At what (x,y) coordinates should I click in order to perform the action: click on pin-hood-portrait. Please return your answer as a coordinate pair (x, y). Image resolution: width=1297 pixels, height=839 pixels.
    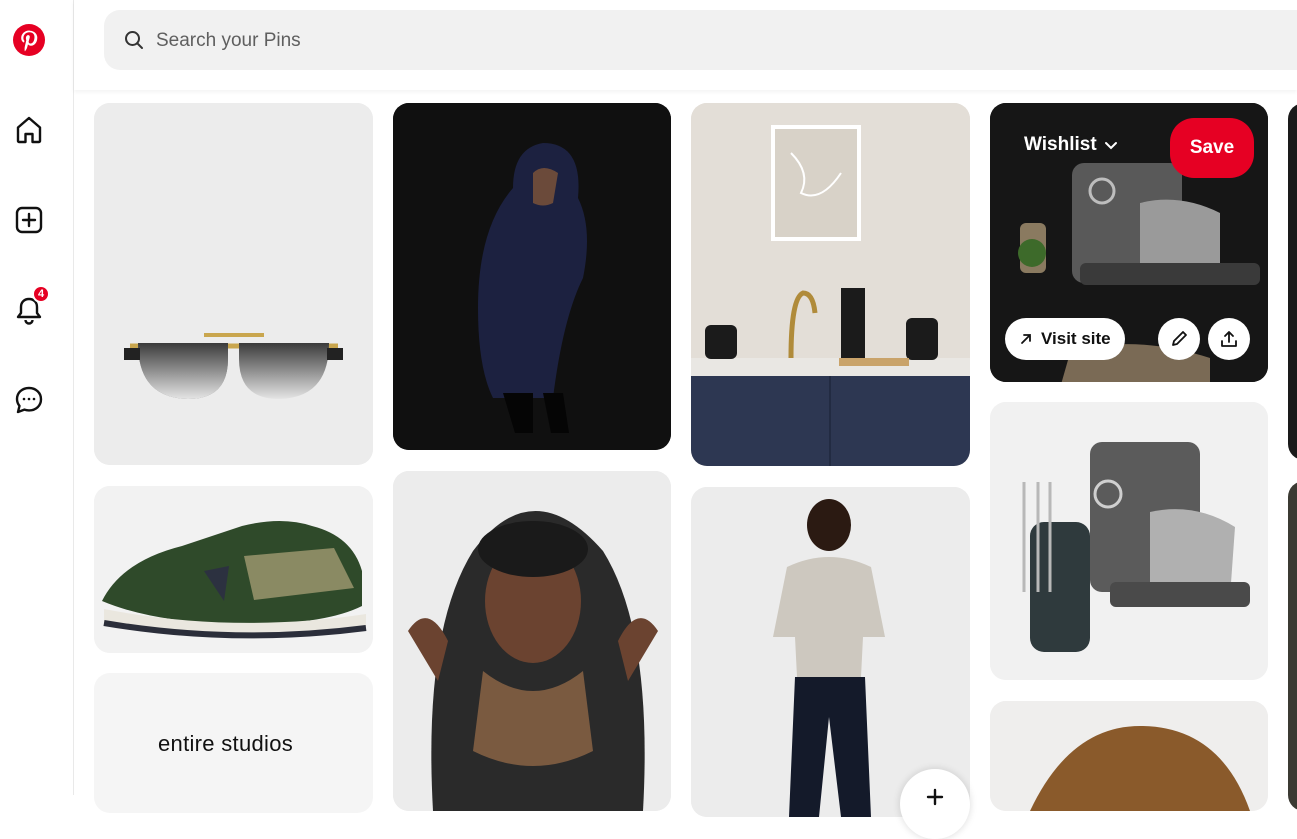
    Looking at the image, I should click on (532, 641).